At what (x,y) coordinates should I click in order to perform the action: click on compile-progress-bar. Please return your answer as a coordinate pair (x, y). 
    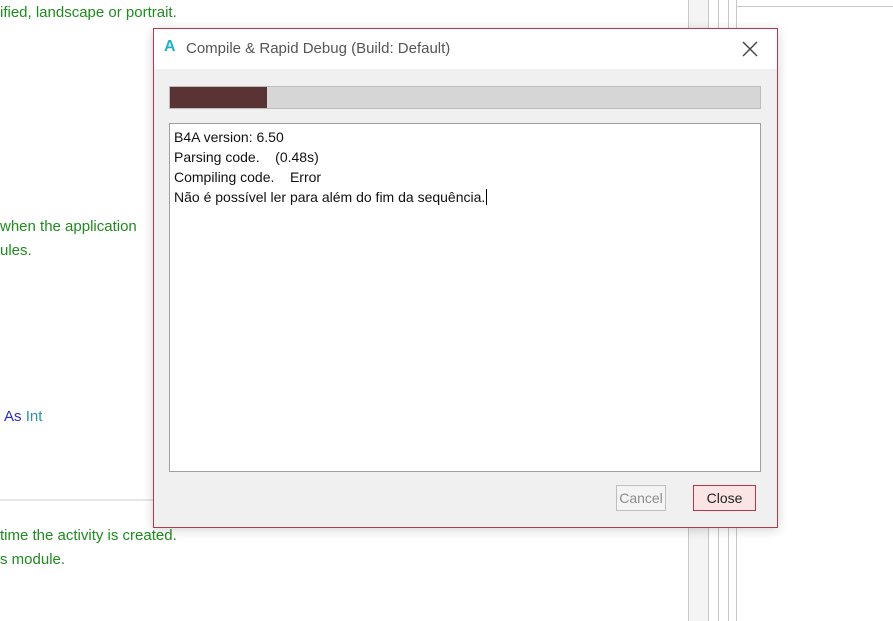
    Looking at the image, I should click on (465, 97).